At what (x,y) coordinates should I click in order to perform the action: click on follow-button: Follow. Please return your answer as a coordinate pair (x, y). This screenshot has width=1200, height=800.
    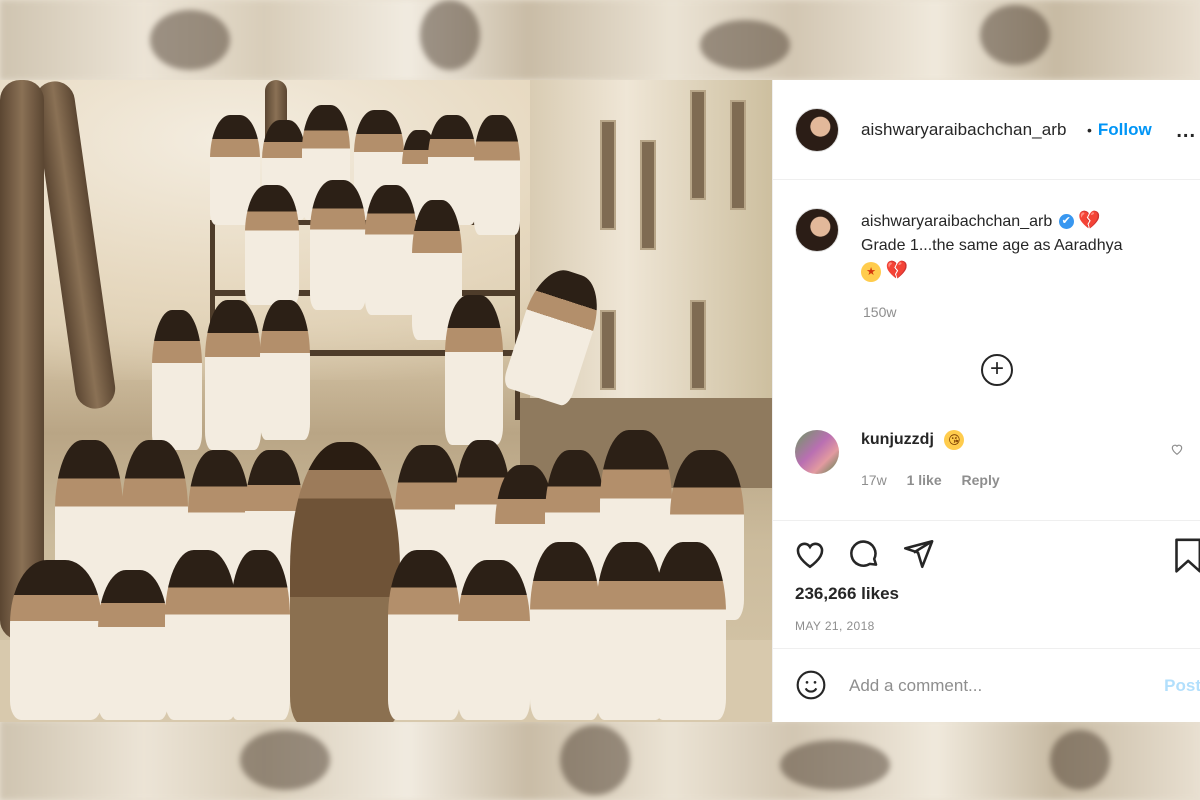
    Looking at the image, I should click on (1125, 130).